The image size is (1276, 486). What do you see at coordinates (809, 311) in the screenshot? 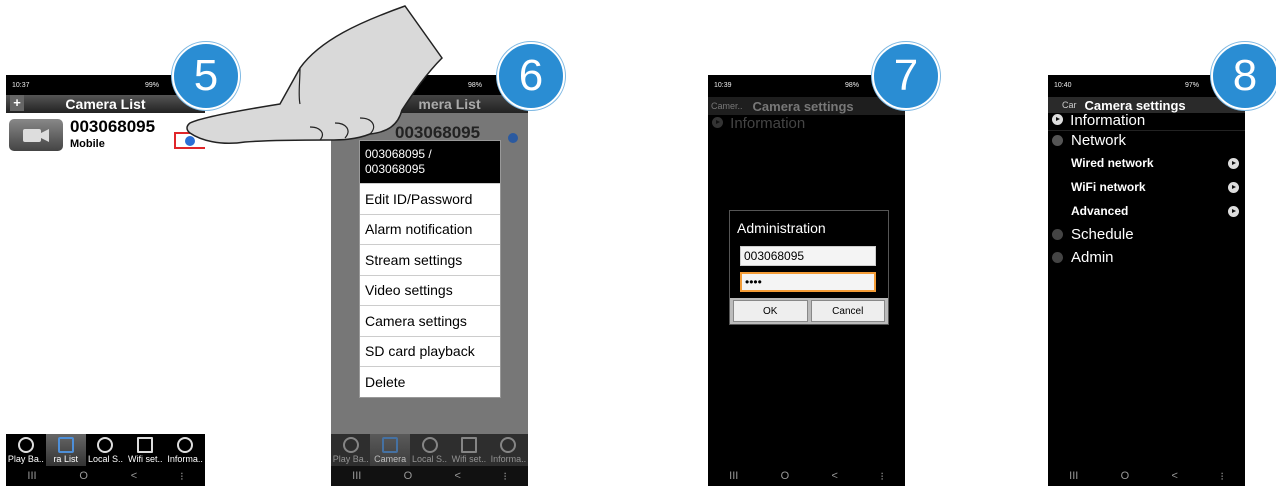
I see `dialog-button-bar: OK Cancel` at bounding box center [809, 311].